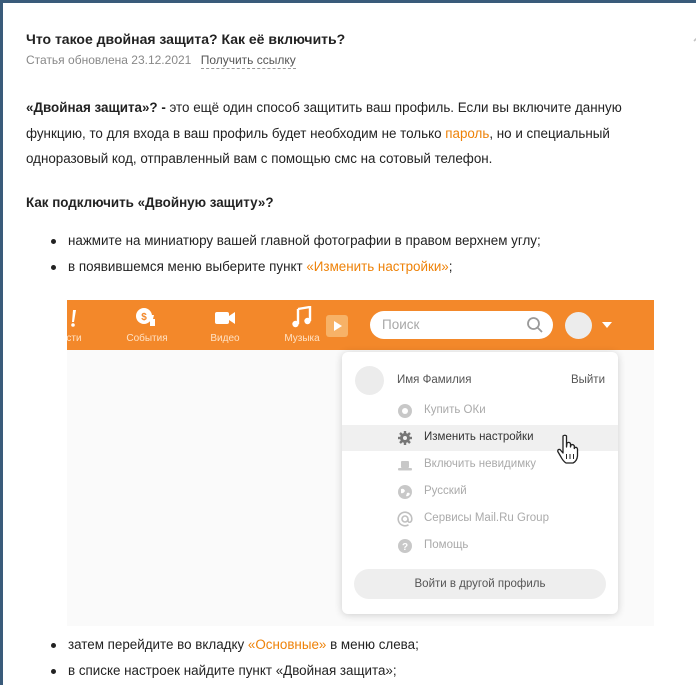 This screenshot has width=696, height=685. I want to click on help-icon: ?, so click(405, 546).